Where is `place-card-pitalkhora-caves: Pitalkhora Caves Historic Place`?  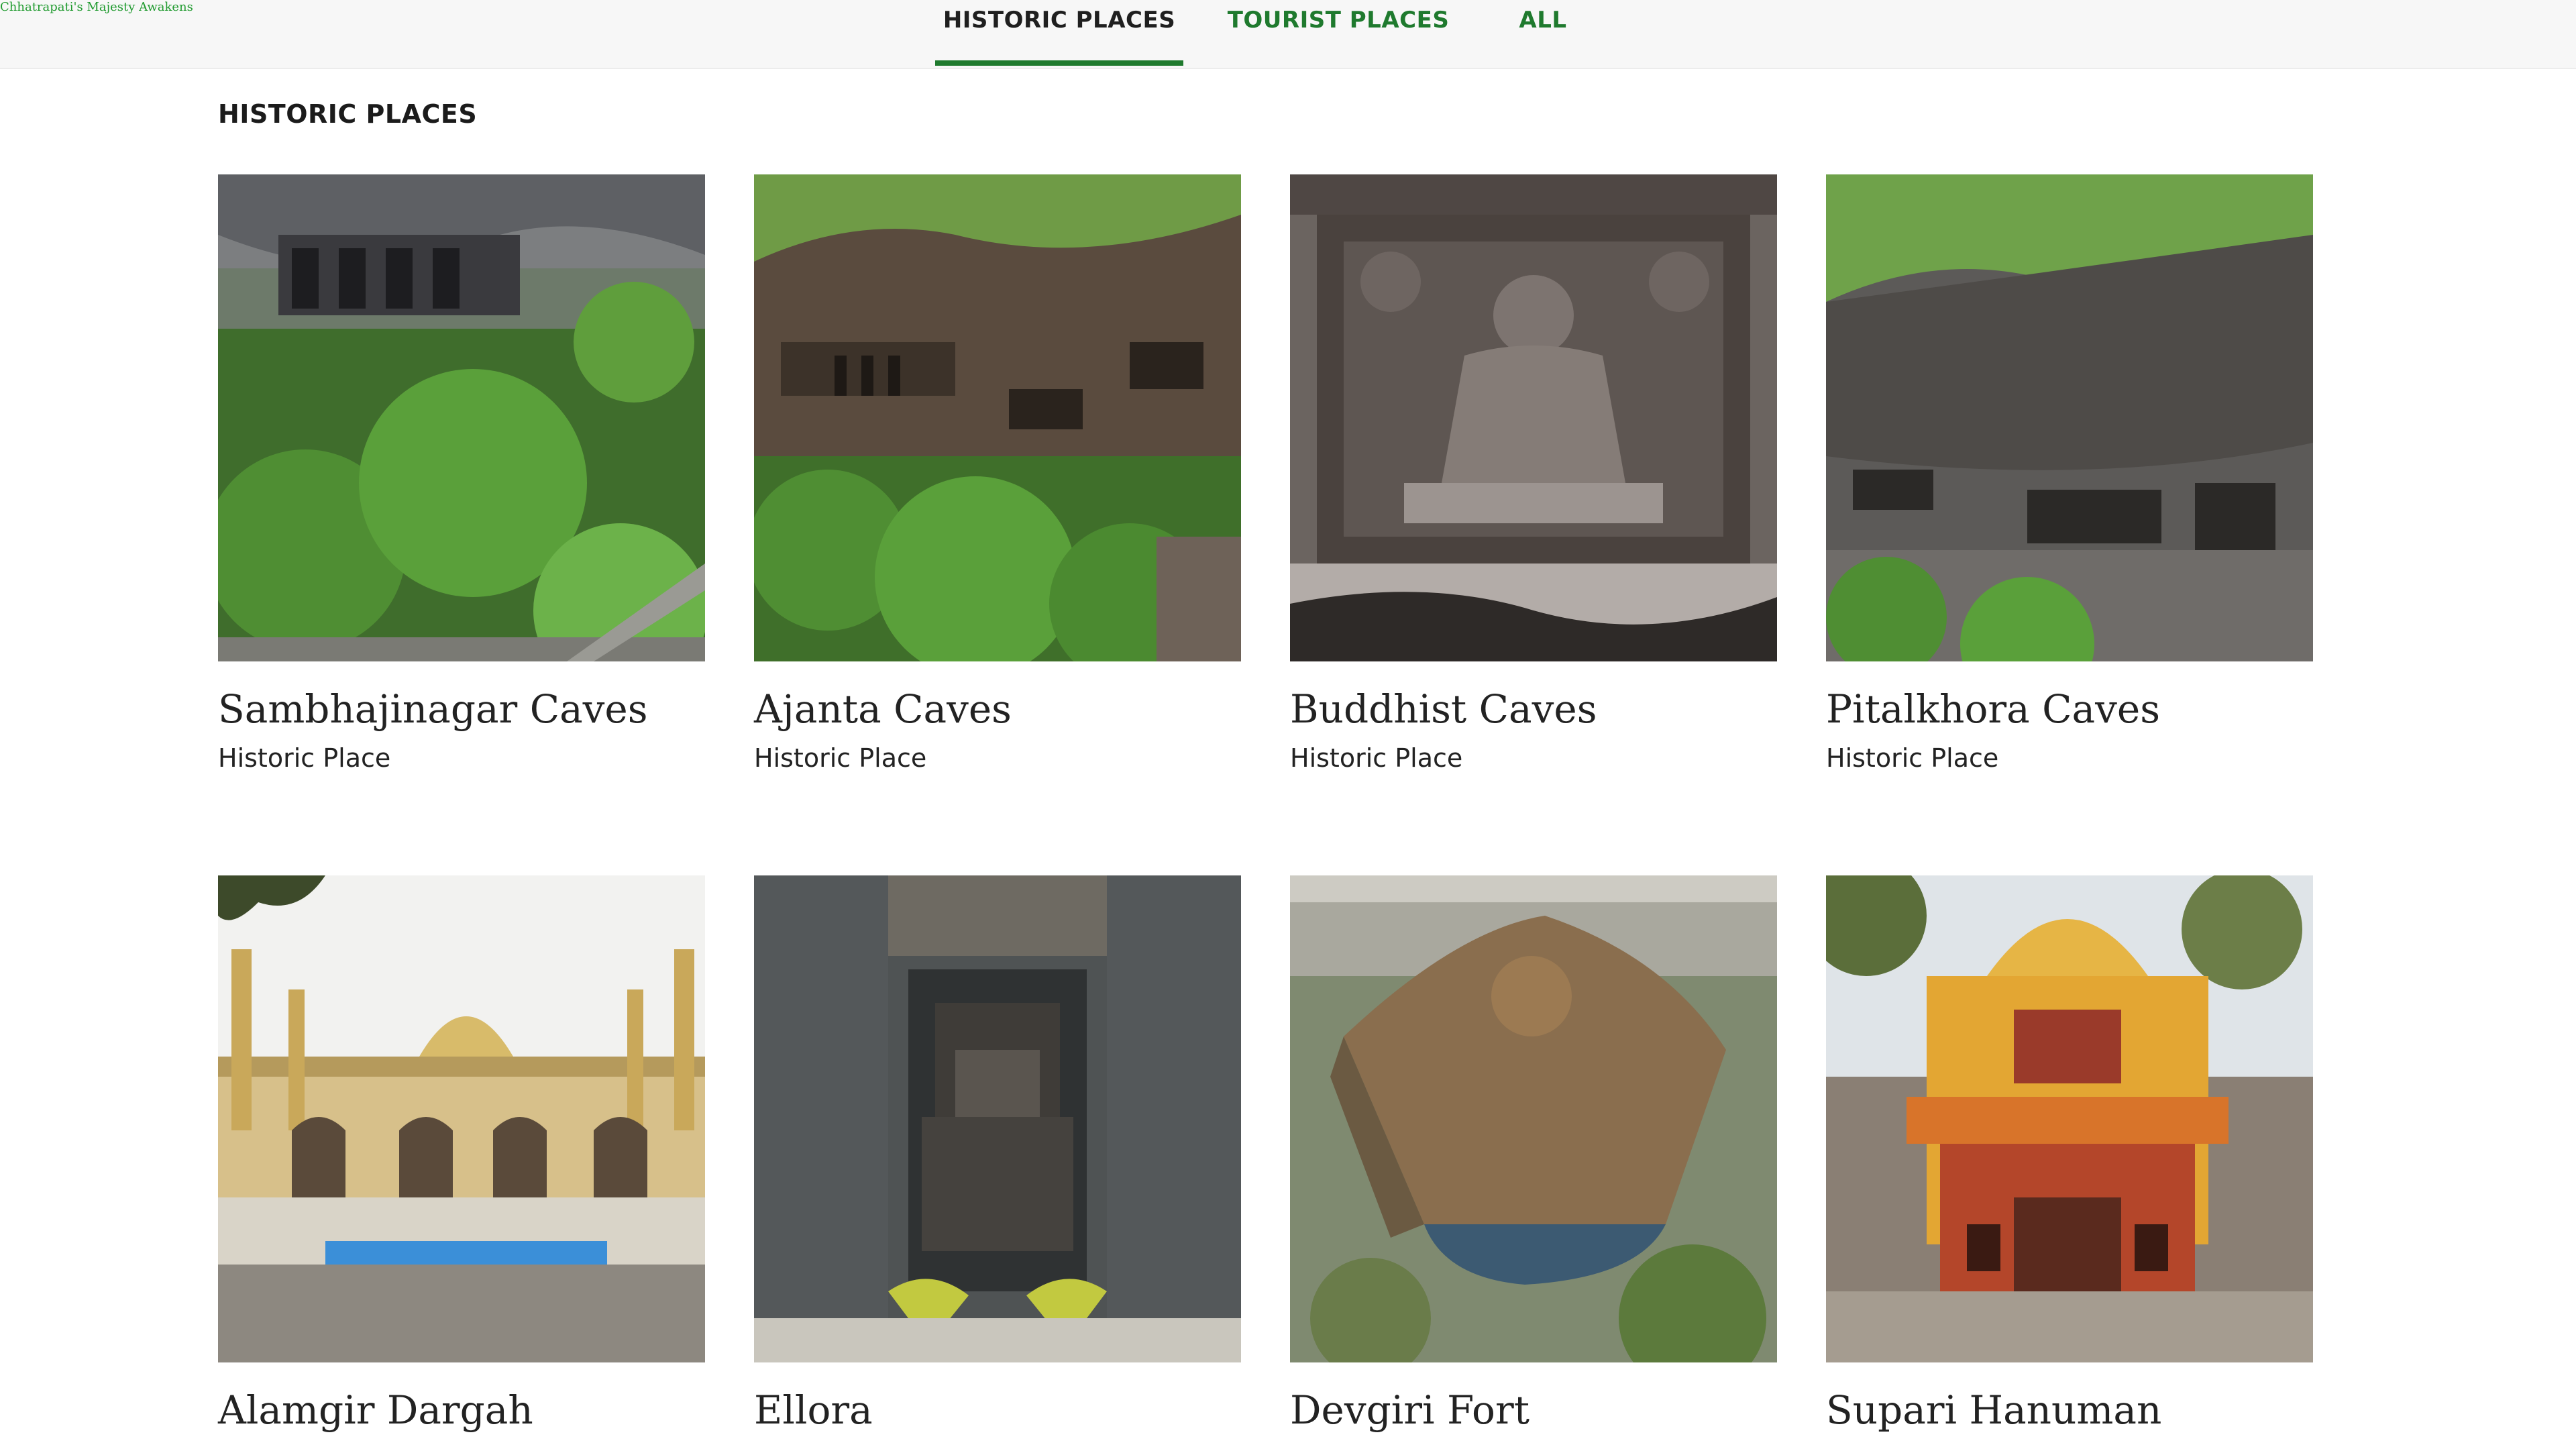 place-card-pitalkhora-caves: Pitalkhora Caves Historic Place is located at coordinates (2069, 473).